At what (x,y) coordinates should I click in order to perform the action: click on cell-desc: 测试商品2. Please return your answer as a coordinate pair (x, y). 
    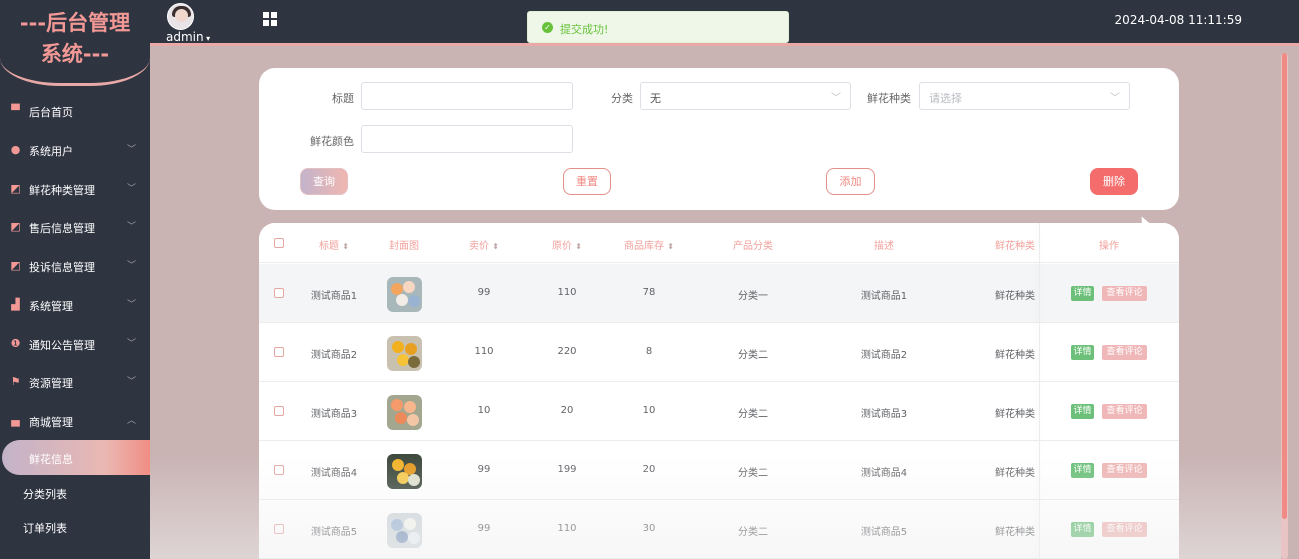
    Looking at the image, I should click on (884, 355).